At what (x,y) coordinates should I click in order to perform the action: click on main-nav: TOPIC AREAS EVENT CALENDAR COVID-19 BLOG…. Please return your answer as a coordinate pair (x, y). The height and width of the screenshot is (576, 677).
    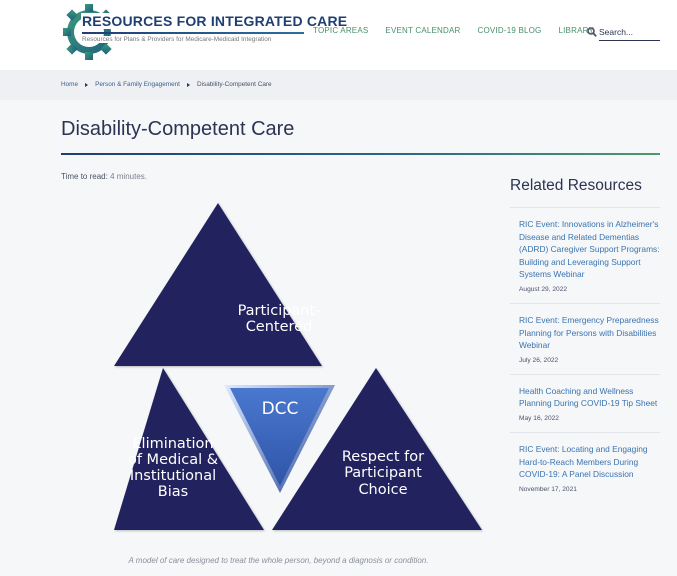
    Looking at the image, I should click on (462, 30).